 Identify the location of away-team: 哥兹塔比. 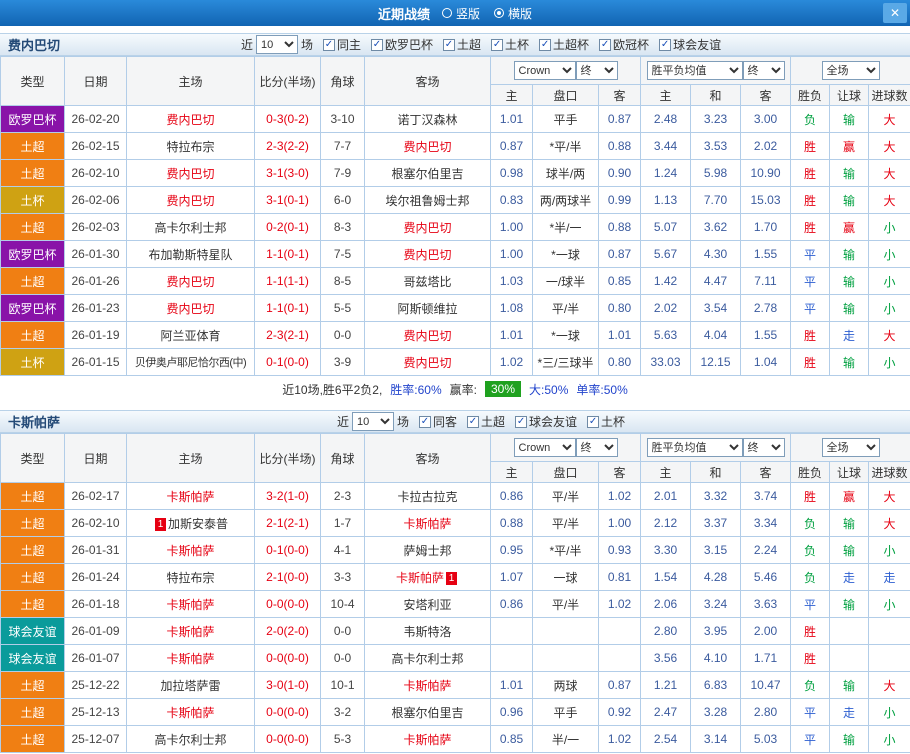
(427, 282).